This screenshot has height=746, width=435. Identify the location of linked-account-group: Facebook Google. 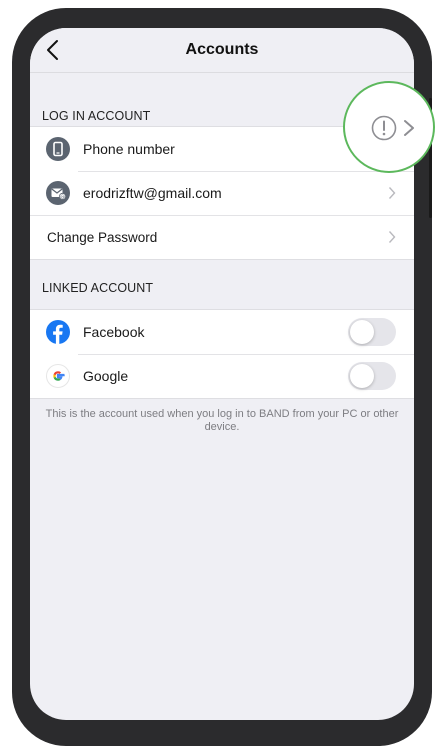
(222, 354).